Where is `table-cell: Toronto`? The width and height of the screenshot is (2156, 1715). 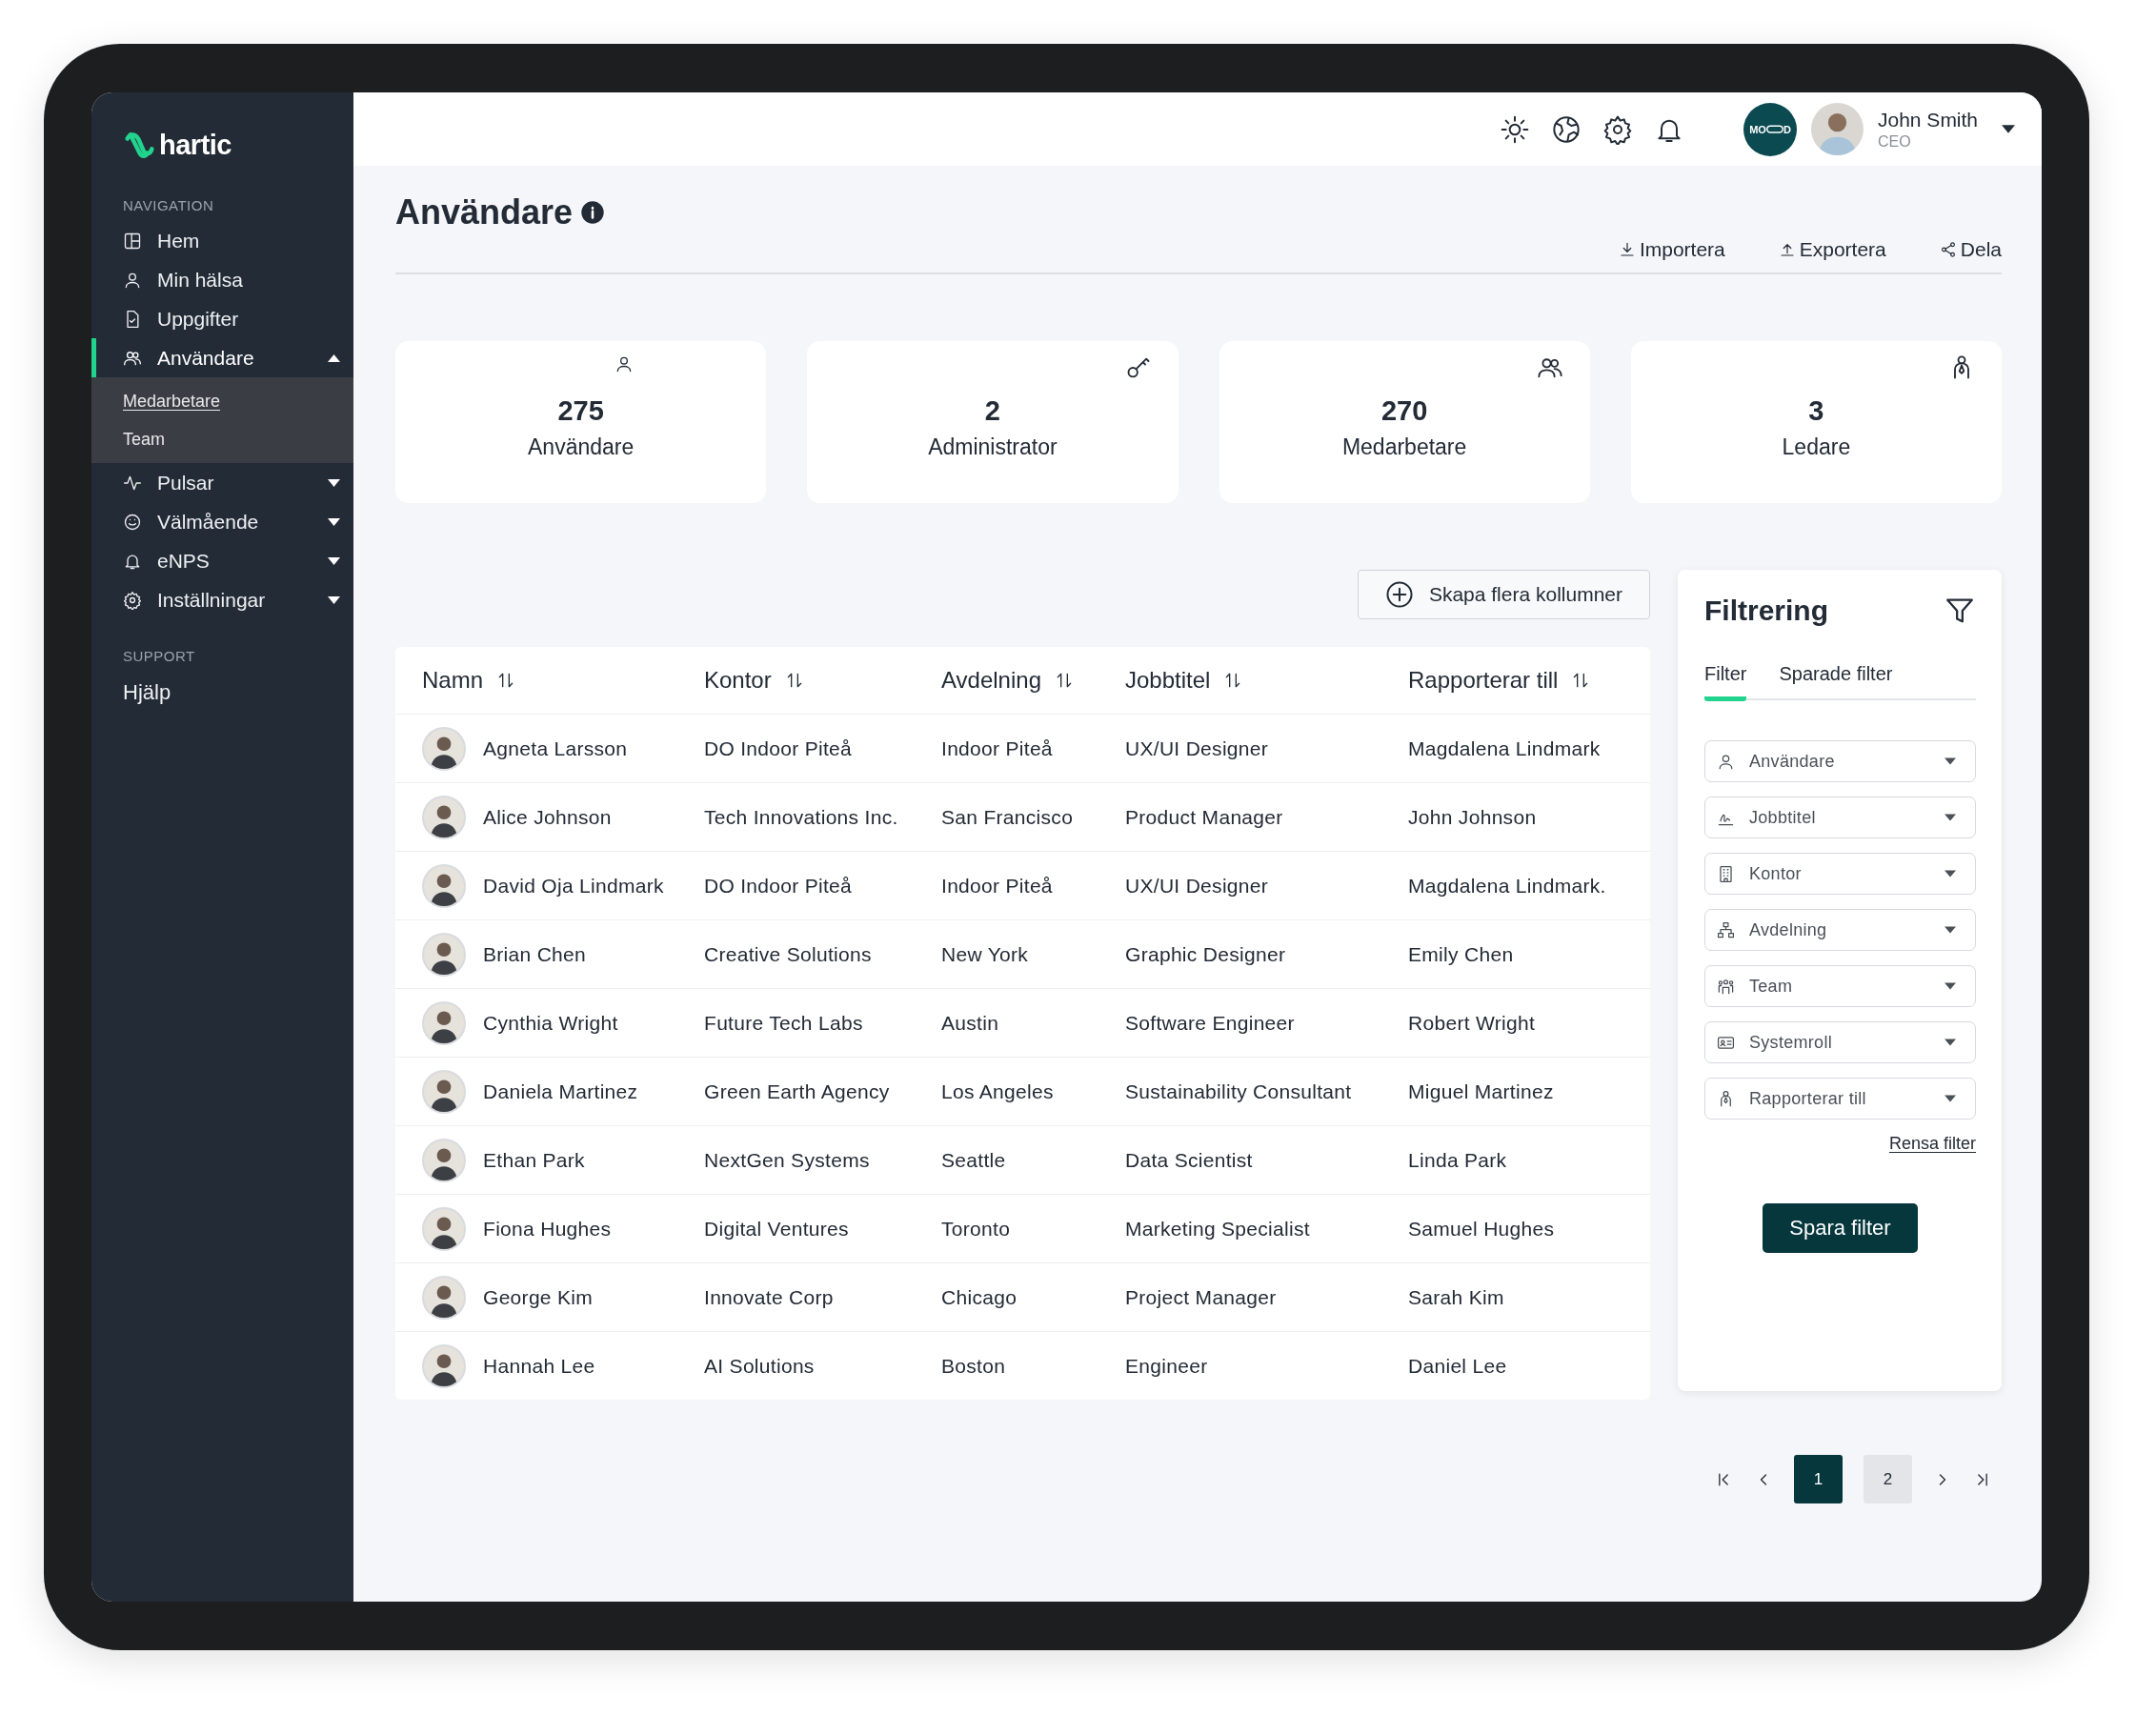
table-cell: Toronto is located at coordinates (976, 1229).